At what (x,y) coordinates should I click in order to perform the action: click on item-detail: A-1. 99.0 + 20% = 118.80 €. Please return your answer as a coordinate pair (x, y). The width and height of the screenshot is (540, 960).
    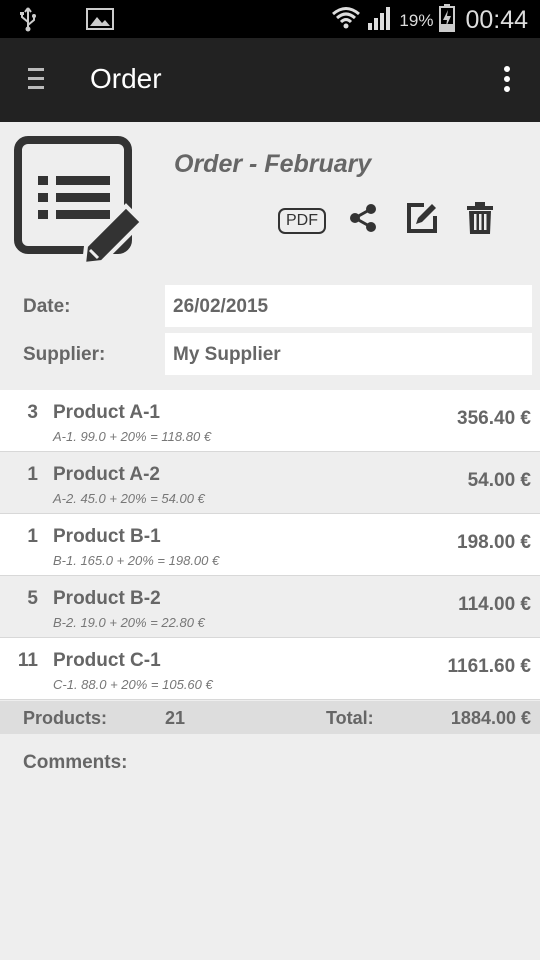
    Looking at the image, I should click on (132, 436).